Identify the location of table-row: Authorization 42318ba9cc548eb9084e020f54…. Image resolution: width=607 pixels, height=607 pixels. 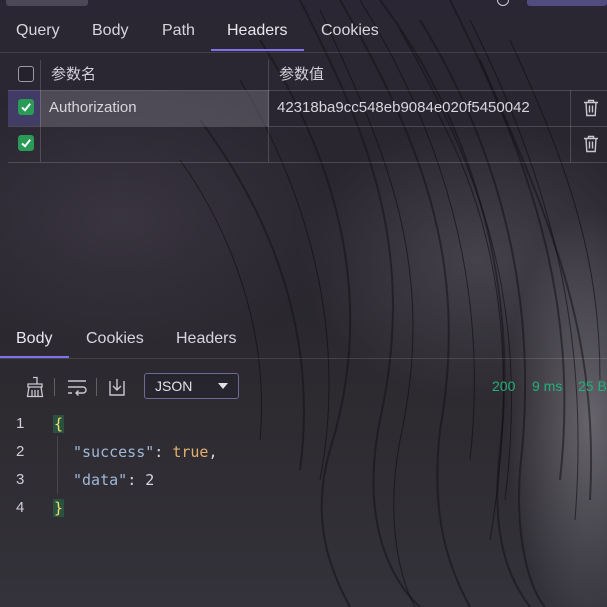
(307, 108).